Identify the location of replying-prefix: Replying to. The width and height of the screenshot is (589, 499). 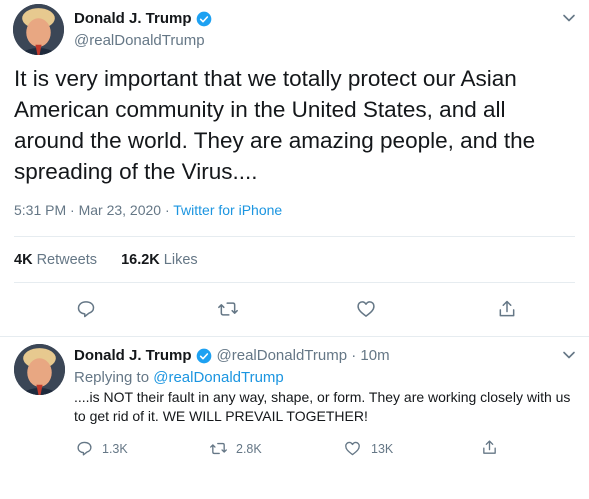
(114, 377).